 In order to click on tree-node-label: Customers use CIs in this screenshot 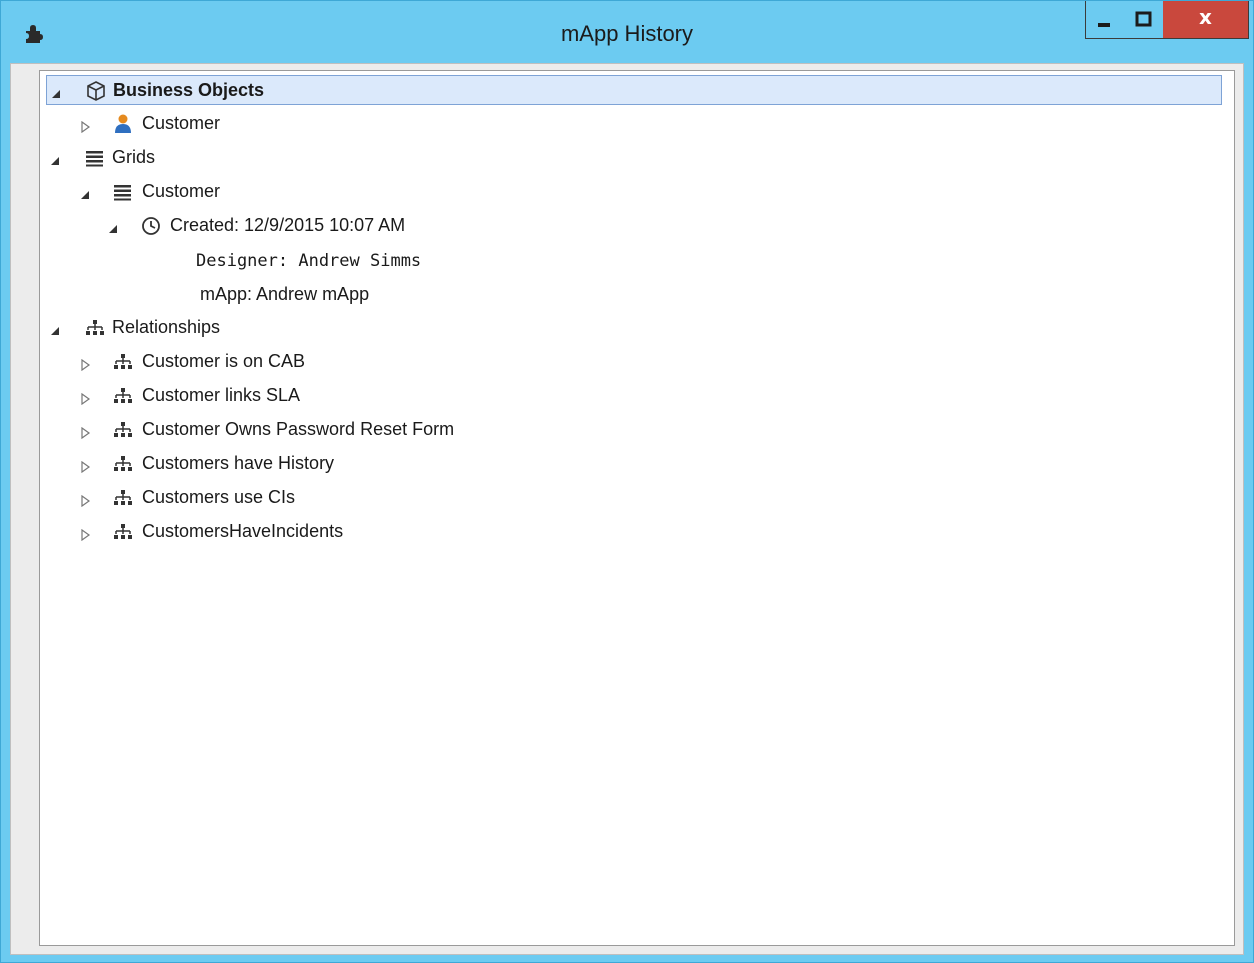, I will do `click(219, 497)`.